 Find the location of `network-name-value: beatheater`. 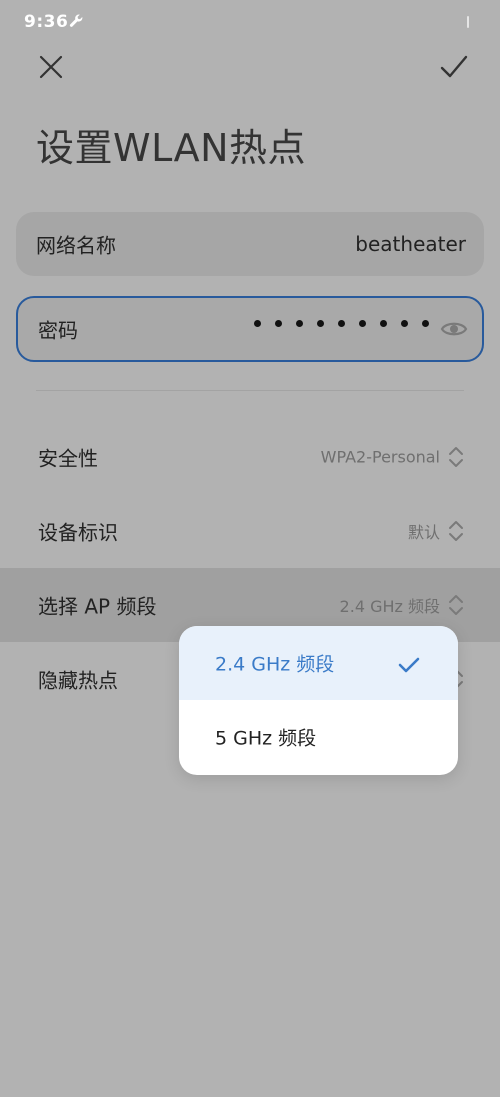

network-name-value: beatheater is located at coordinates (410, 244).